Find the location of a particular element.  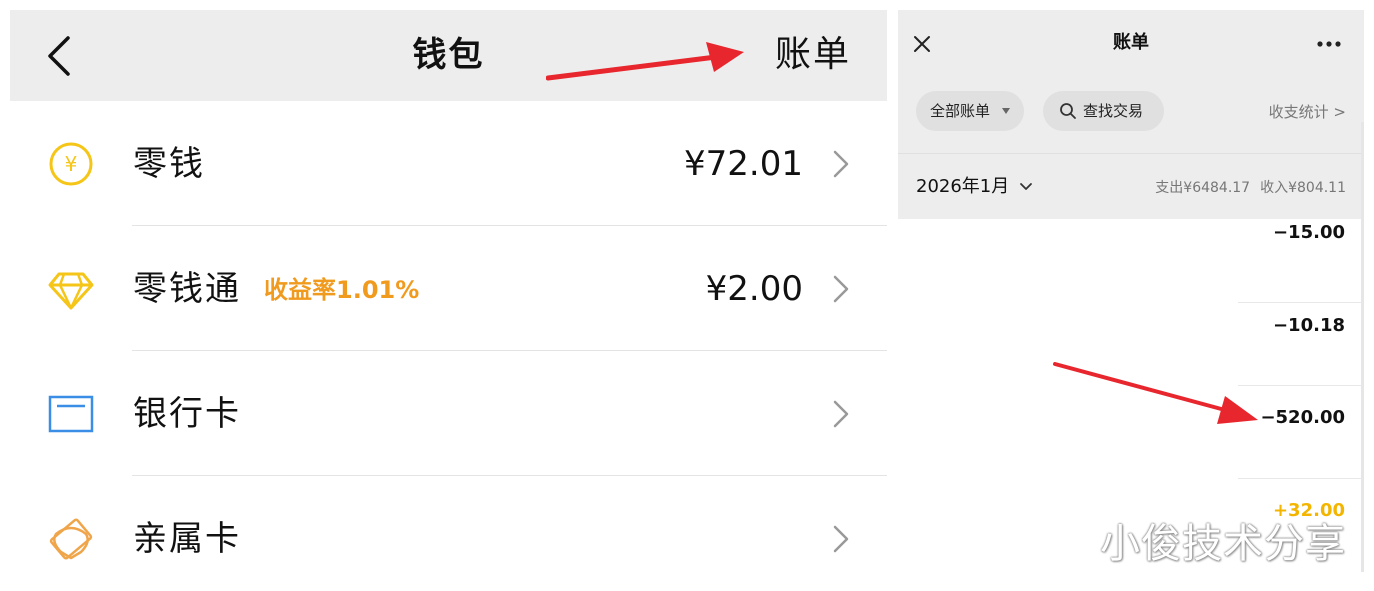

page-title: 钱包 is located at coordinates (448, 55).